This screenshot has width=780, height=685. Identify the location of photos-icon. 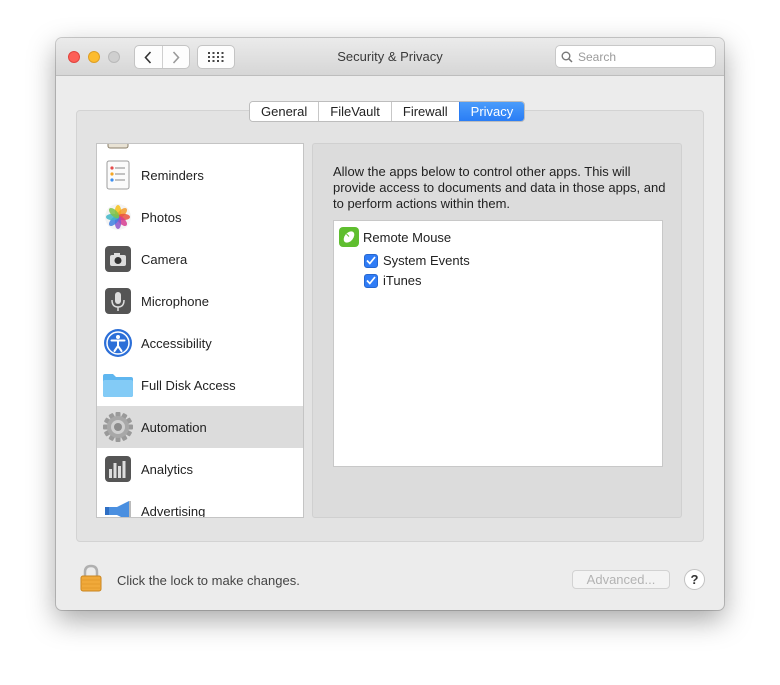
(118, 217).